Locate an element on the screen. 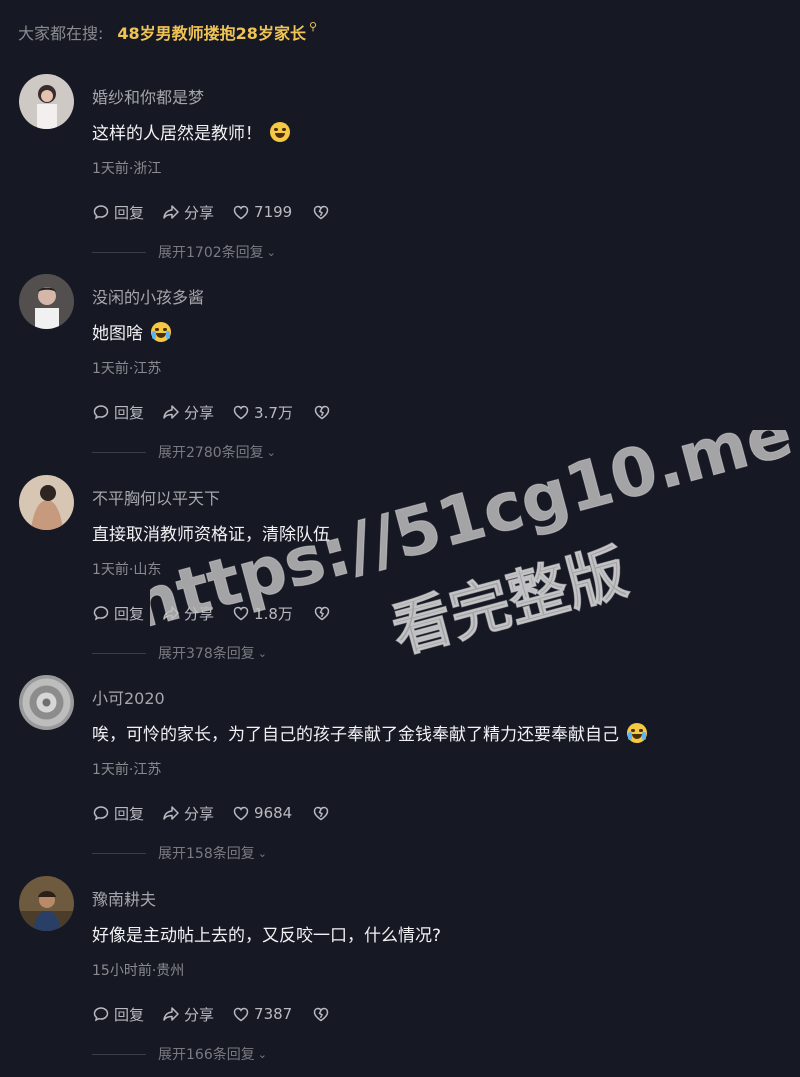 Image resolution: width=800 pixels, height=1077 pixels. comment-actions: 回复 分享 1.8万 is located at coordinates (222, 613).